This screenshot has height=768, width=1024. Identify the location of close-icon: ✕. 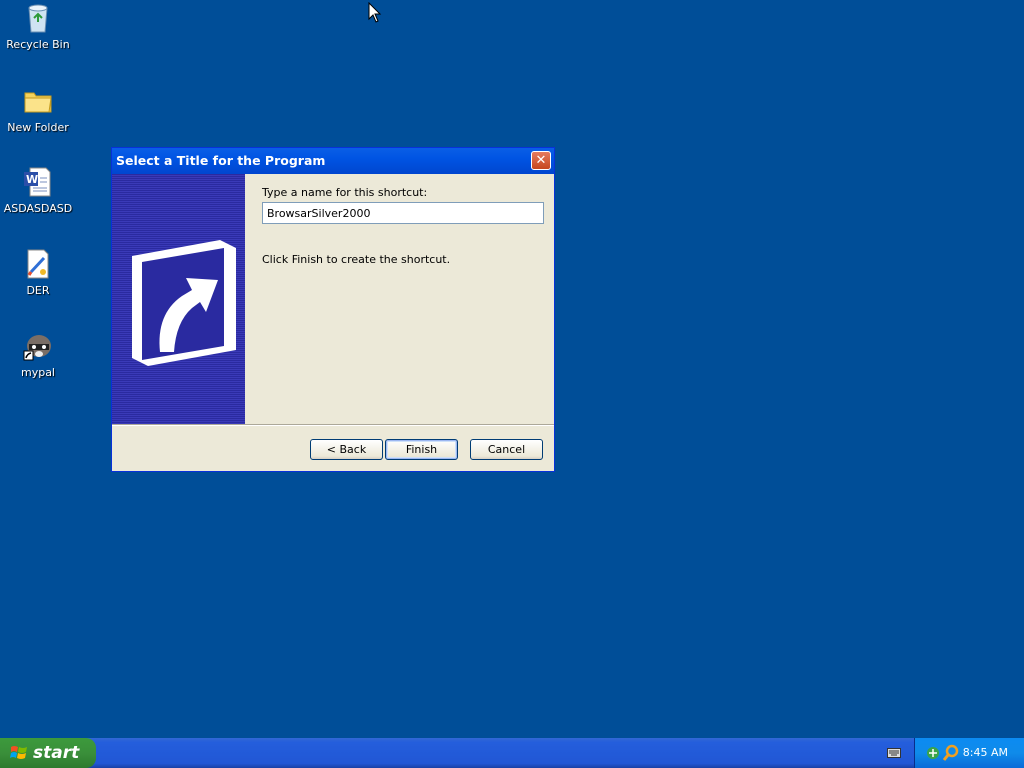
(541, 160).